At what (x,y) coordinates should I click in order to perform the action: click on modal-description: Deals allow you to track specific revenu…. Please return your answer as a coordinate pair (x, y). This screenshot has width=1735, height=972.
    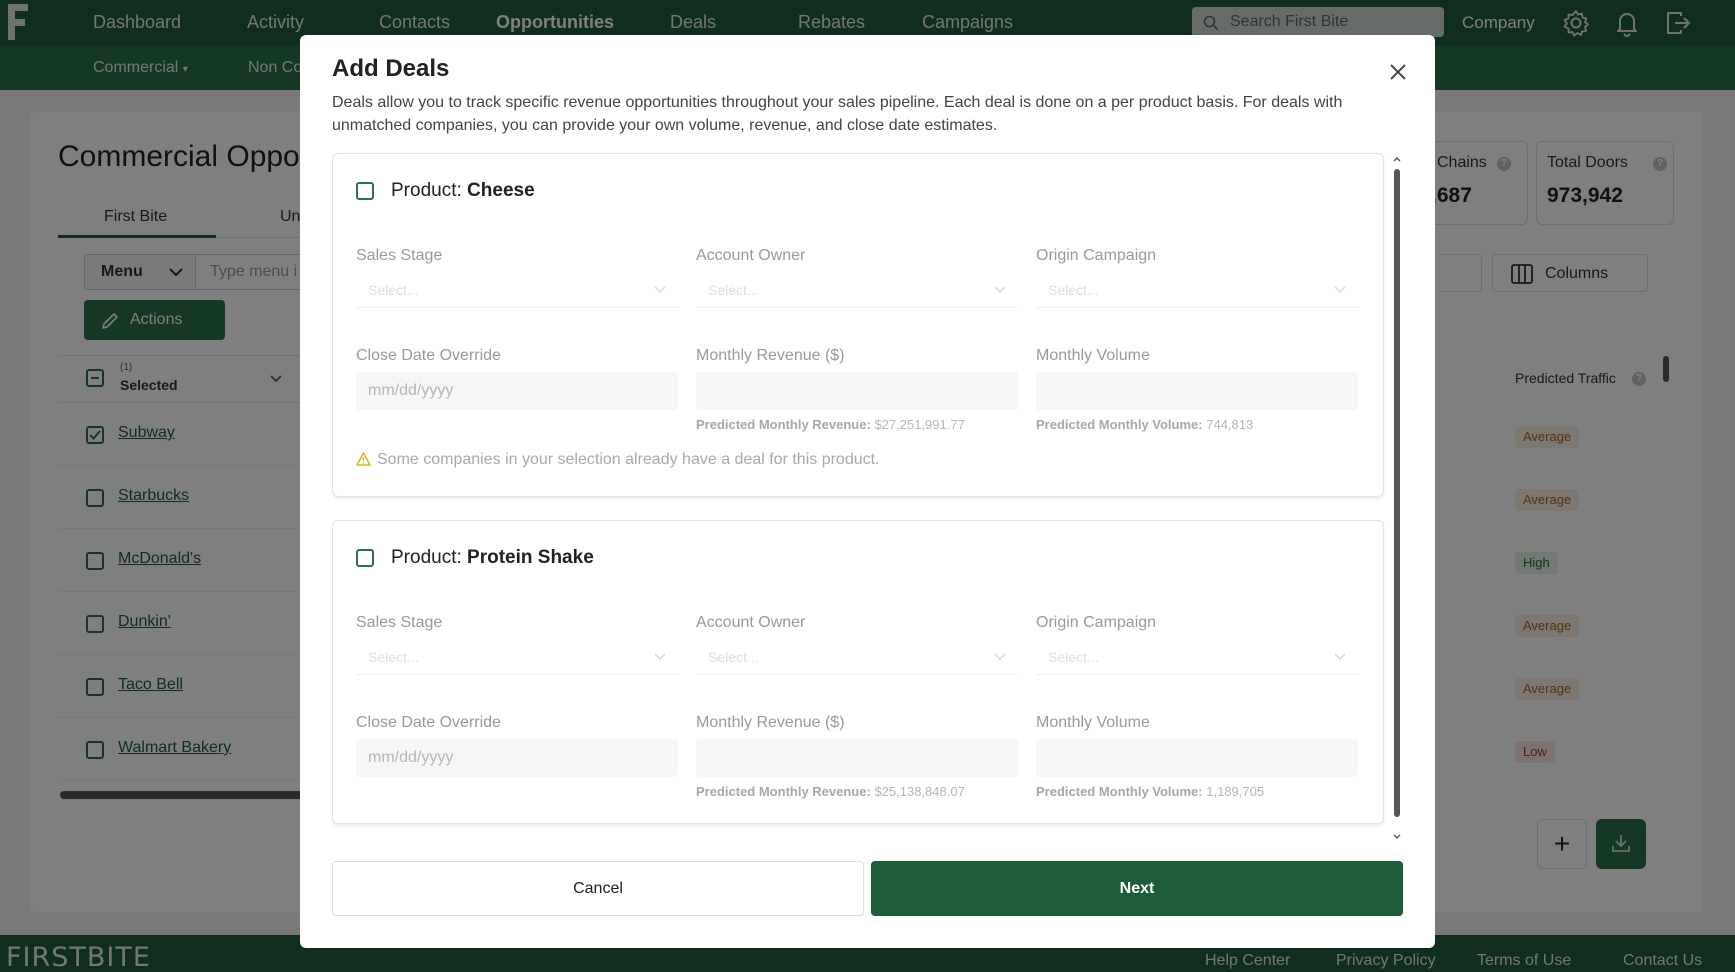
    Looking at the image, I should click on (837, 114).